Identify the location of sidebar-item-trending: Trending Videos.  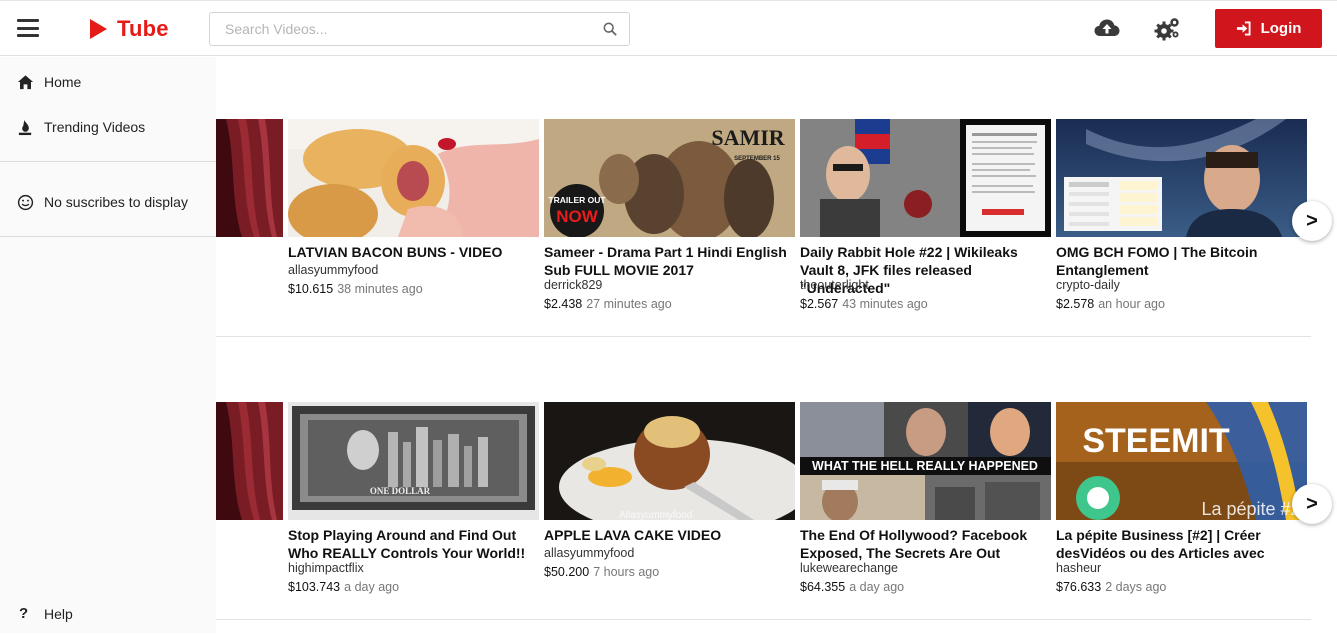
(108, 127).